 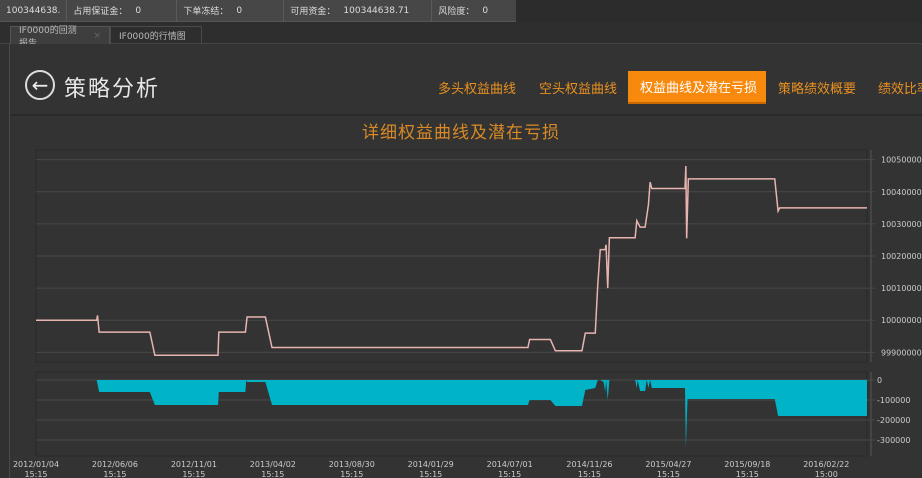 I want to click on x-tick-date: 2015/04/27, so click(x=668, y=464).